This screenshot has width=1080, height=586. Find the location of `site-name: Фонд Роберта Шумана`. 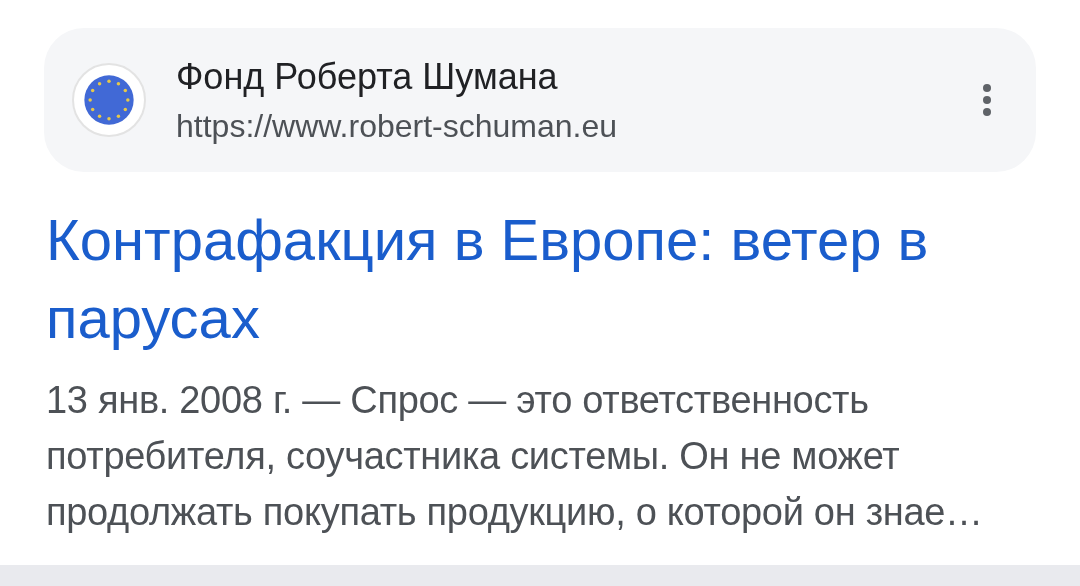

site-name: Фонд Роберта Шумана is located at coordinates (367, 76).